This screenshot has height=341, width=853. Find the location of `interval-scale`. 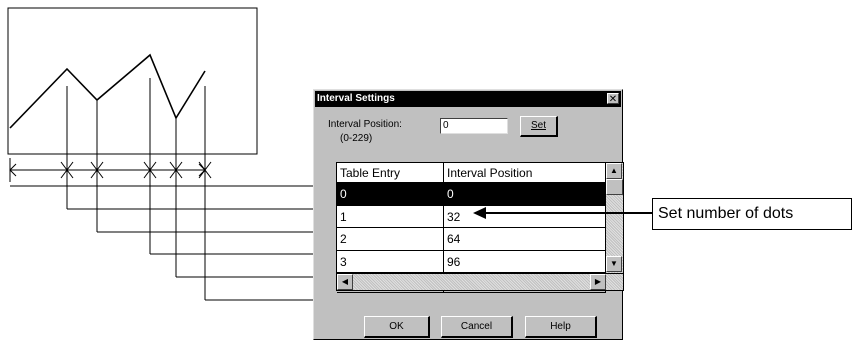

interval-scale is located at coordinates (110, 170).